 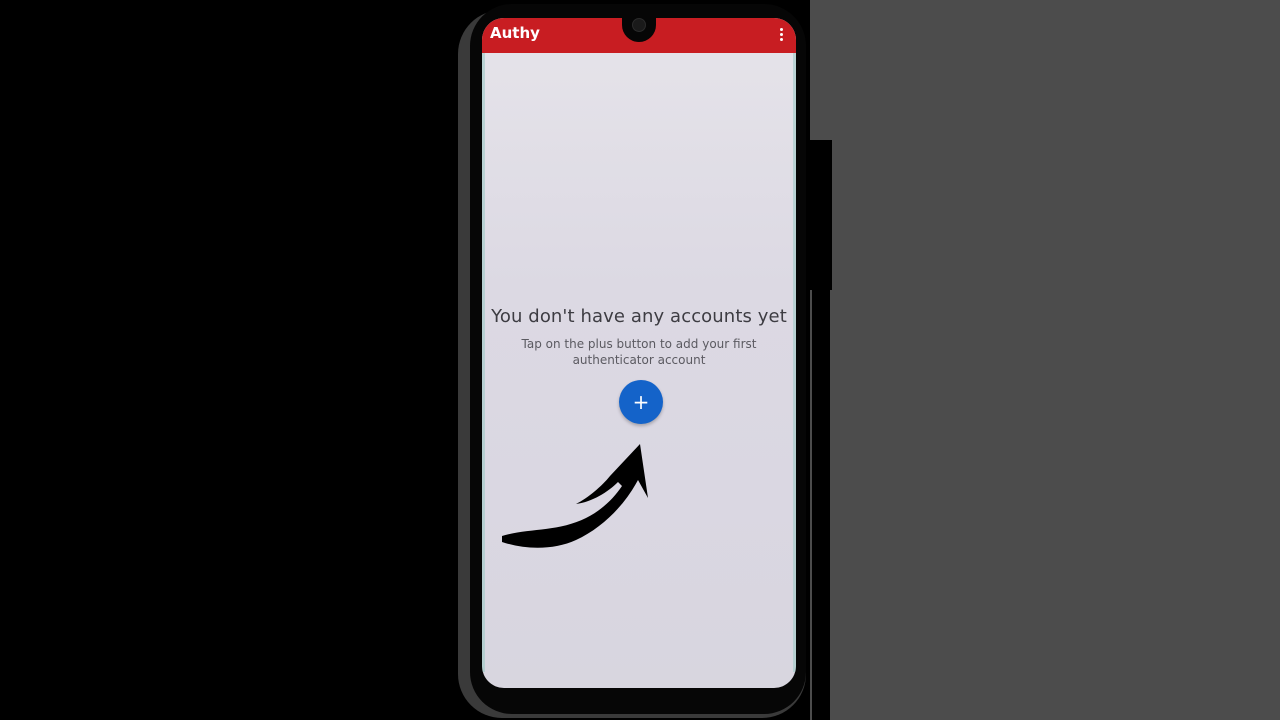 I want to click on app-title: Authy, so click(x=515, y=33).